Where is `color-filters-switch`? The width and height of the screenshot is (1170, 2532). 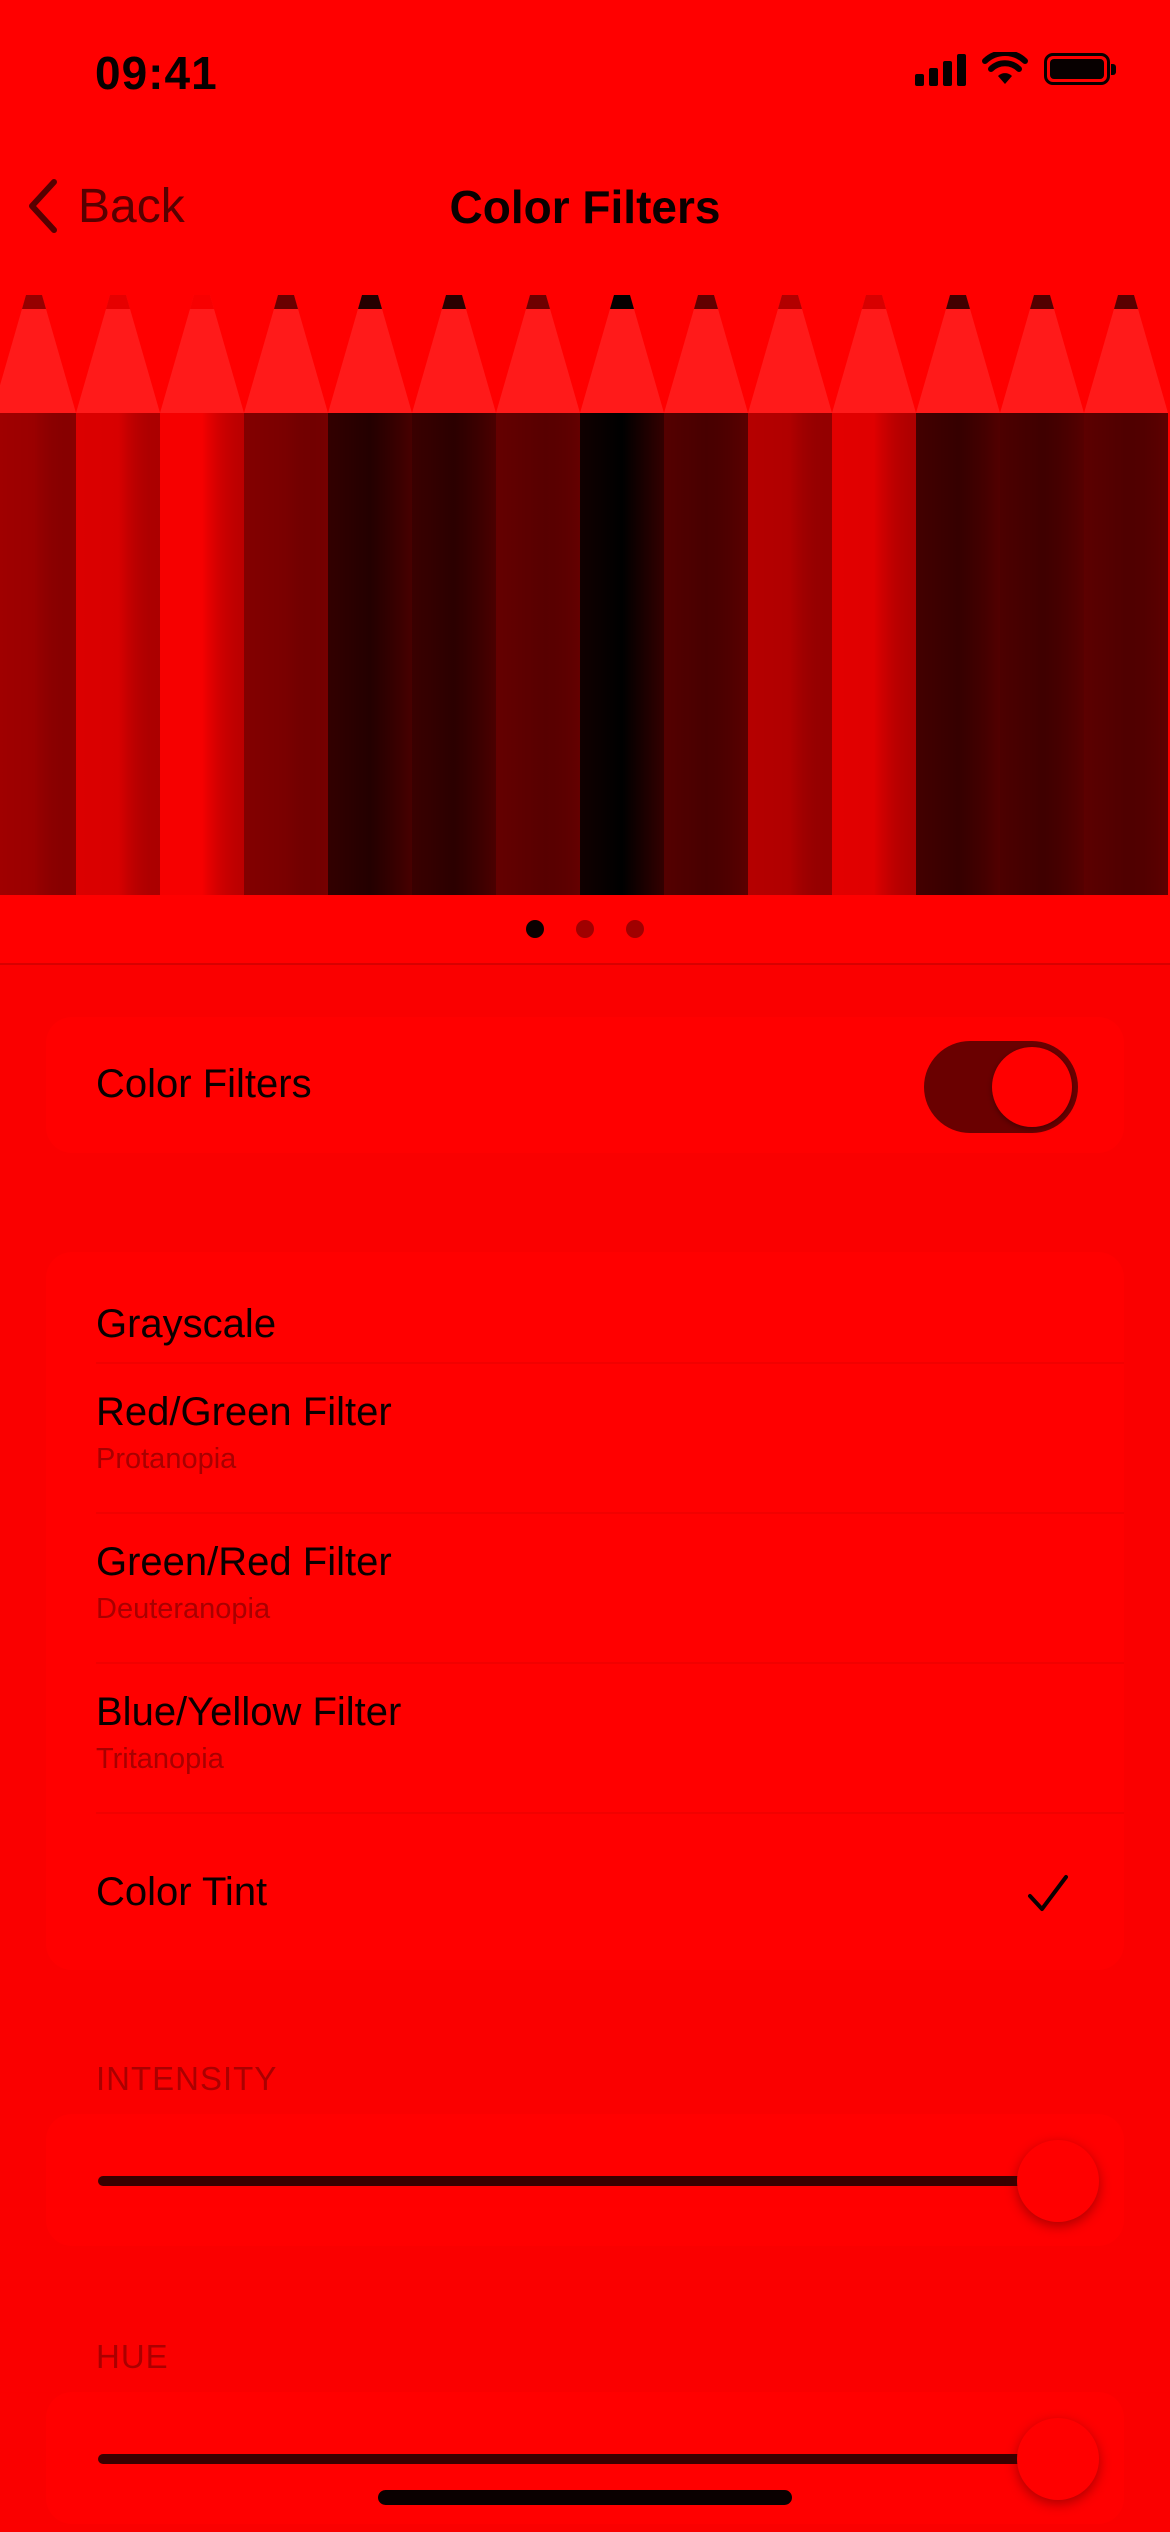
color-filters-switch is located at coordinates (1001, 1087).